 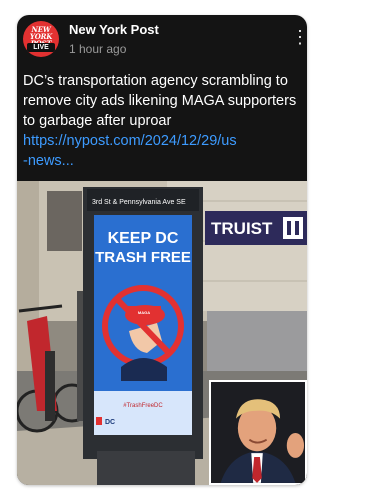 I want to click on source-name: New York Post, so click(x=114, y=29).